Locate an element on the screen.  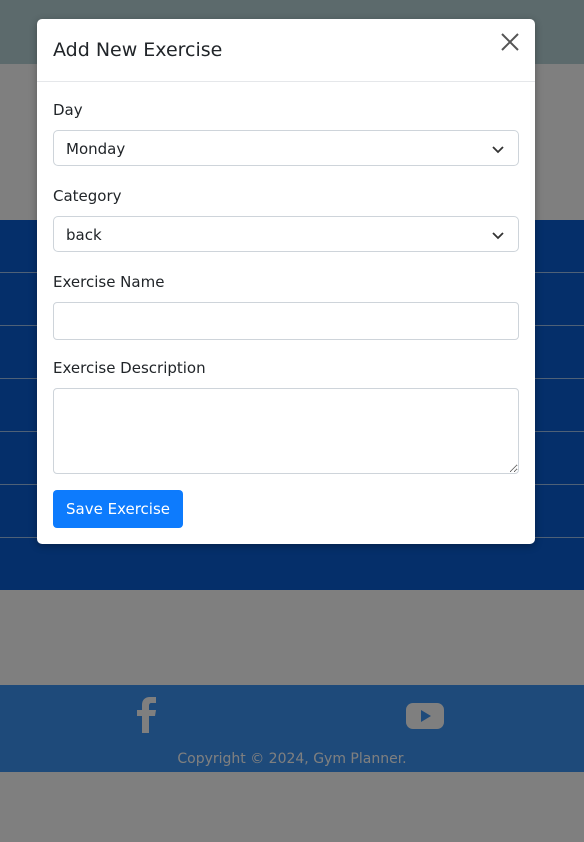
category-select-box: back is located at coordinates (286, 234).